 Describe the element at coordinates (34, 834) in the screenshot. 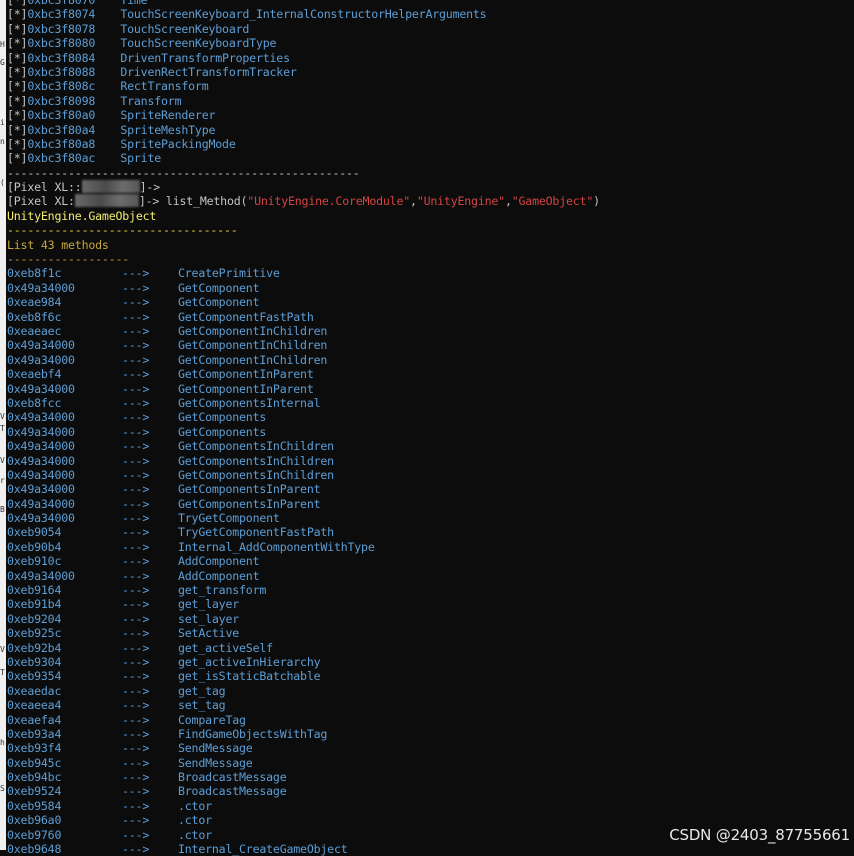

I see `method-address: 0xeb9760` at that location.